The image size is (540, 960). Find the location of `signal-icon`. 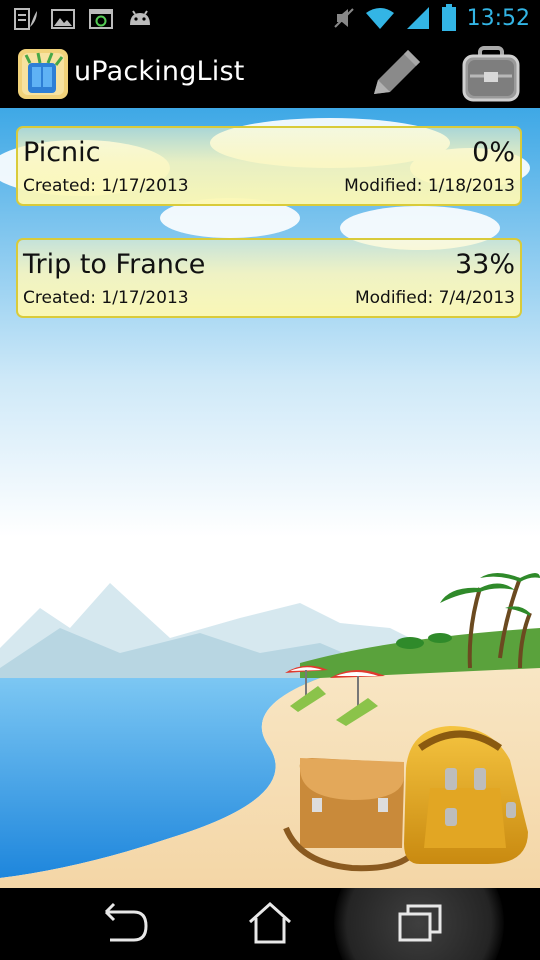

signal-icon is located at coordinates (417, 18).